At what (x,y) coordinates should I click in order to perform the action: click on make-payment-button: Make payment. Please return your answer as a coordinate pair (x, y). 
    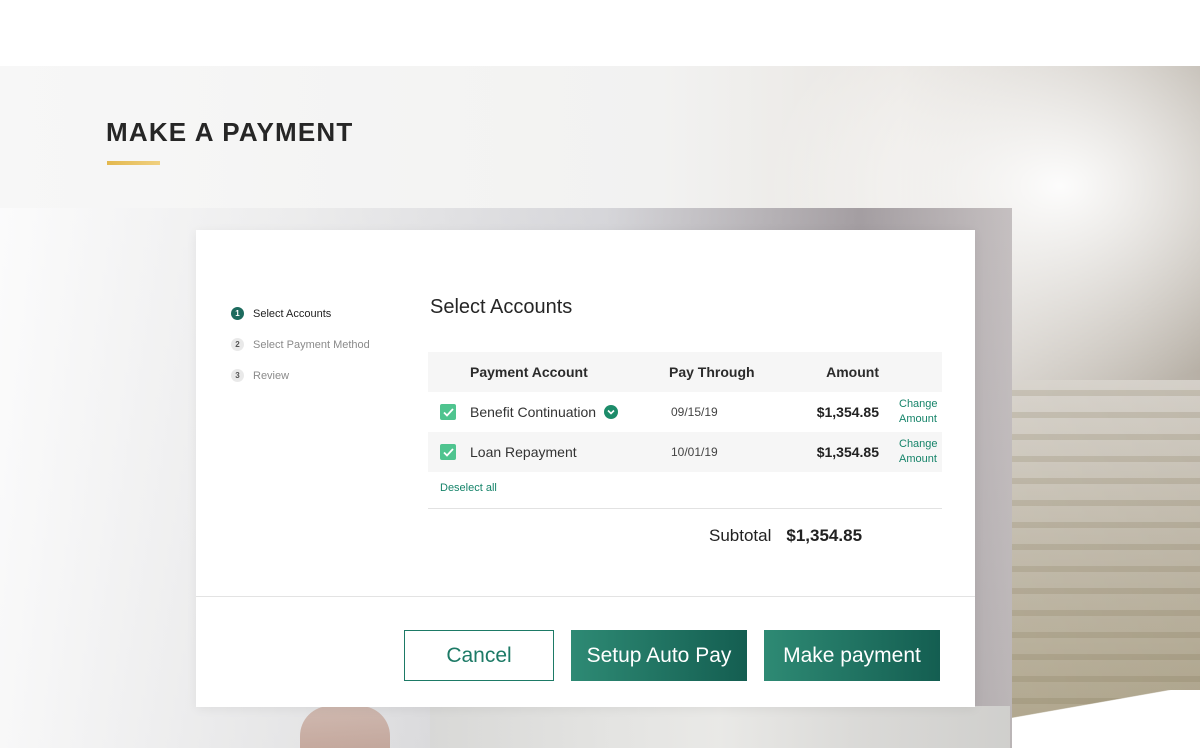
    Looking at the image, I should click on (852, 655).